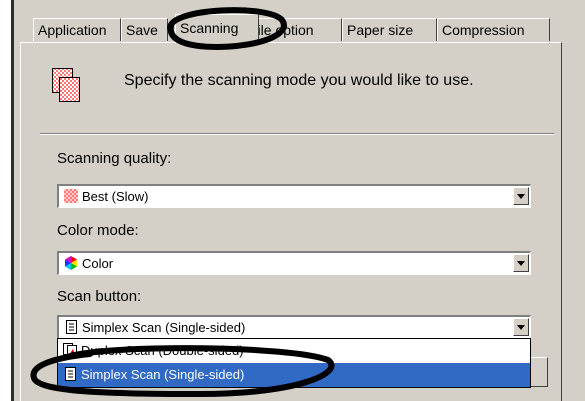  I want to click on tab-file-option: File option, so click(300, 29).